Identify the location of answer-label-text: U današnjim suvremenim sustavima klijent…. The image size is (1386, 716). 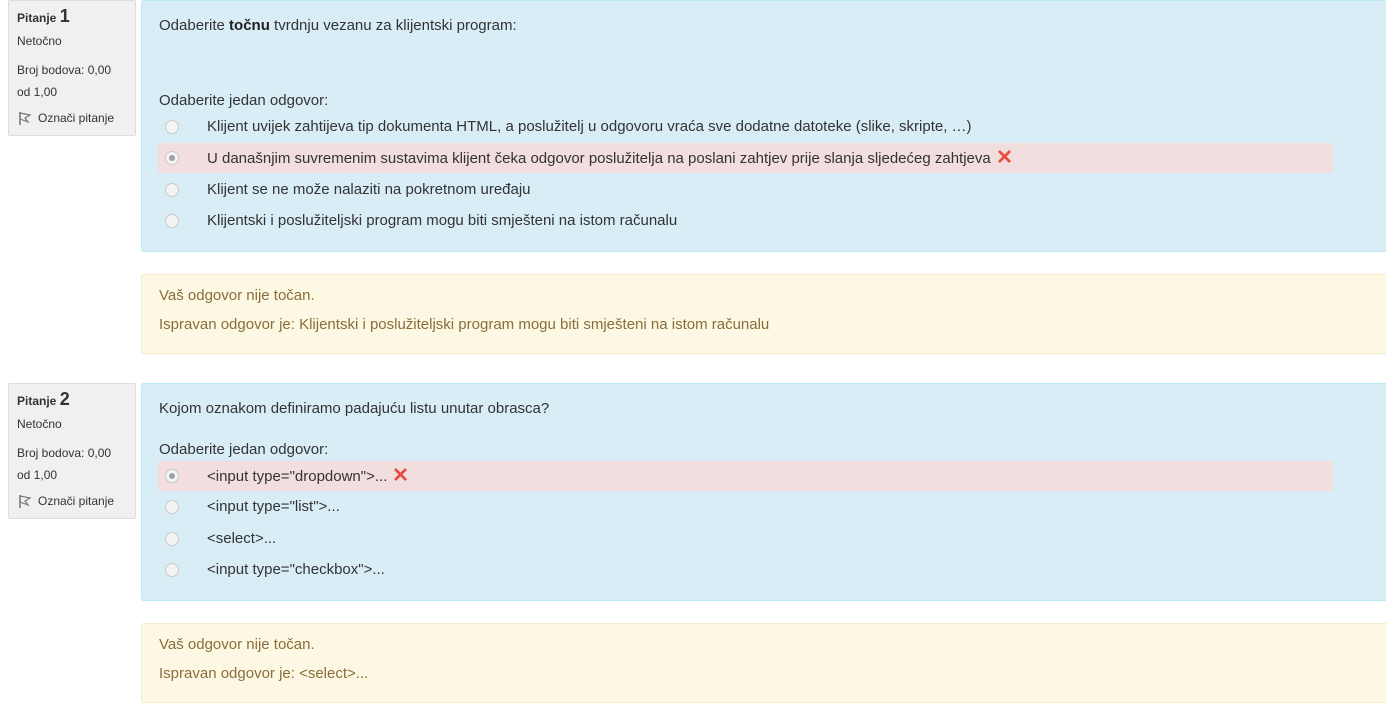
(599, 158).